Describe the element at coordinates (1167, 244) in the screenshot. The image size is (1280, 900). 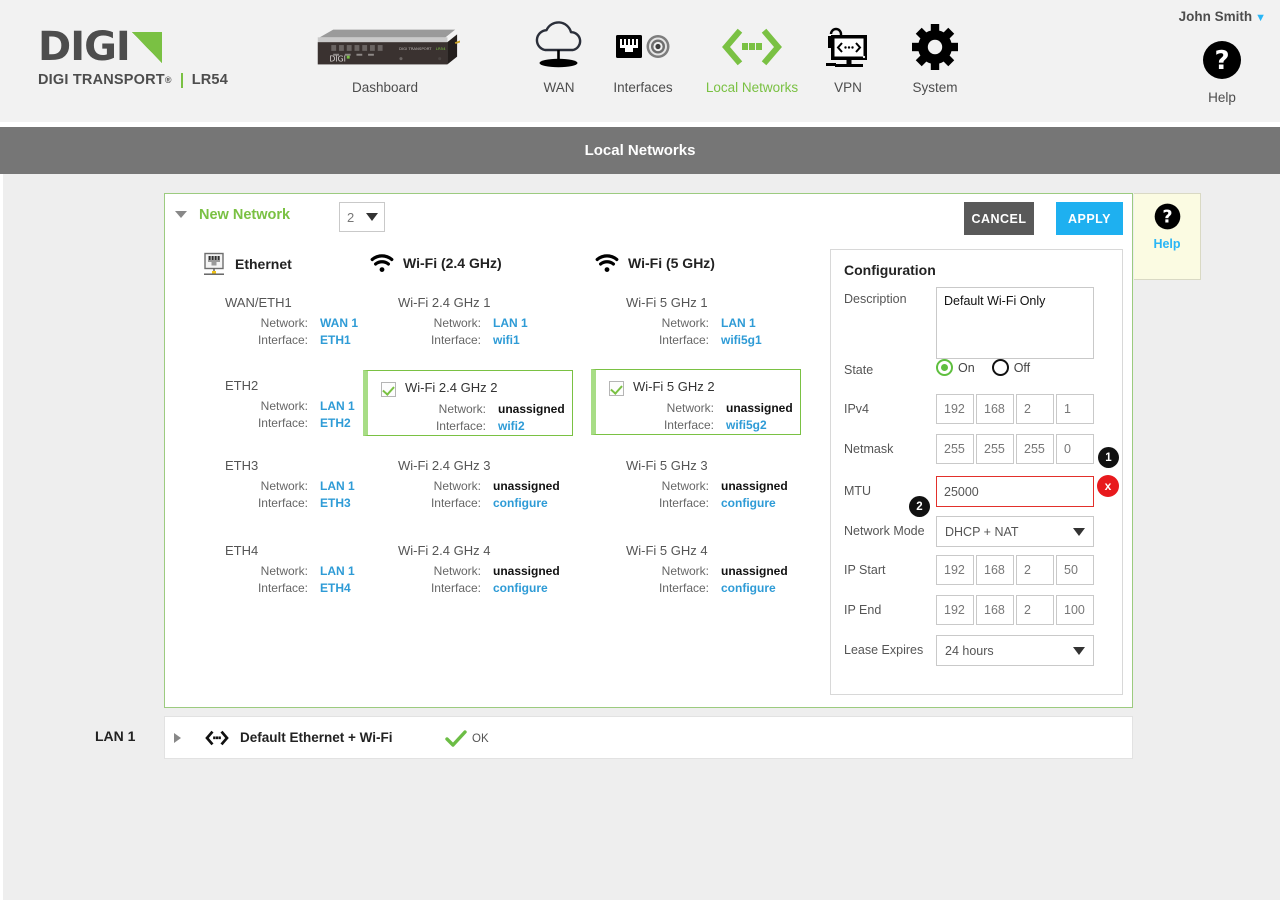
I see `help-side-tab-label: Help` at that location.